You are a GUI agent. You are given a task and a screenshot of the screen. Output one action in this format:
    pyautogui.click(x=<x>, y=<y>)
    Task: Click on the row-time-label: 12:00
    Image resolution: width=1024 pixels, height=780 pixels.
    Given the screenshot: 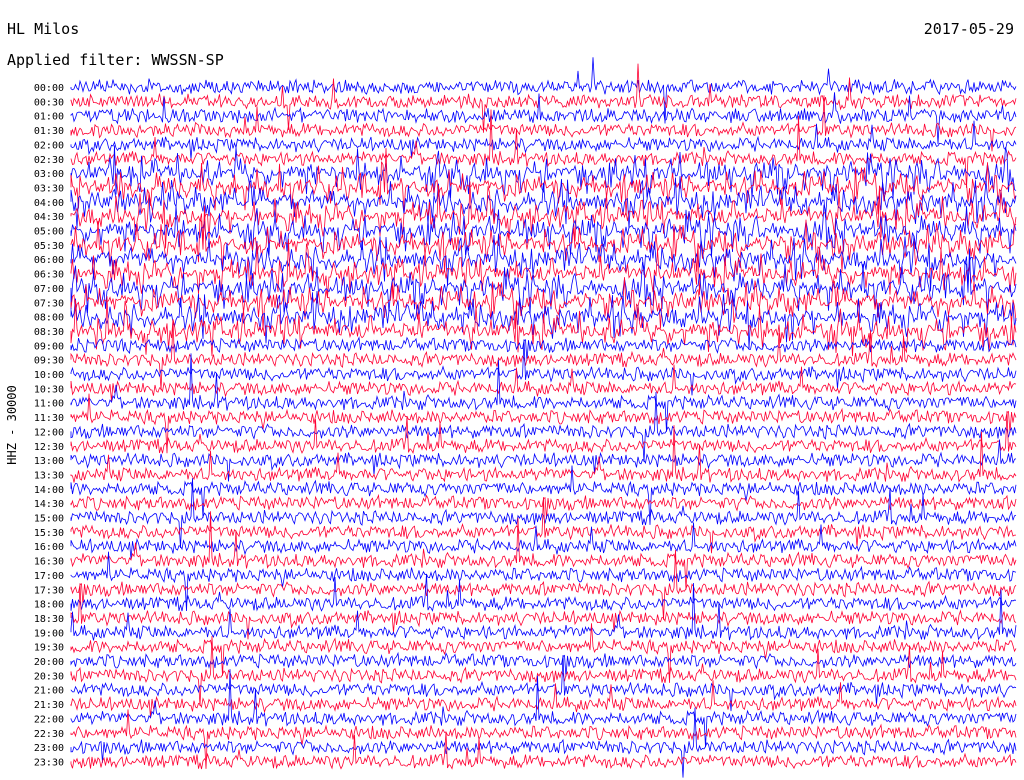 What is the action you would take?
    pyautogui.click(x=49, y=432)
    